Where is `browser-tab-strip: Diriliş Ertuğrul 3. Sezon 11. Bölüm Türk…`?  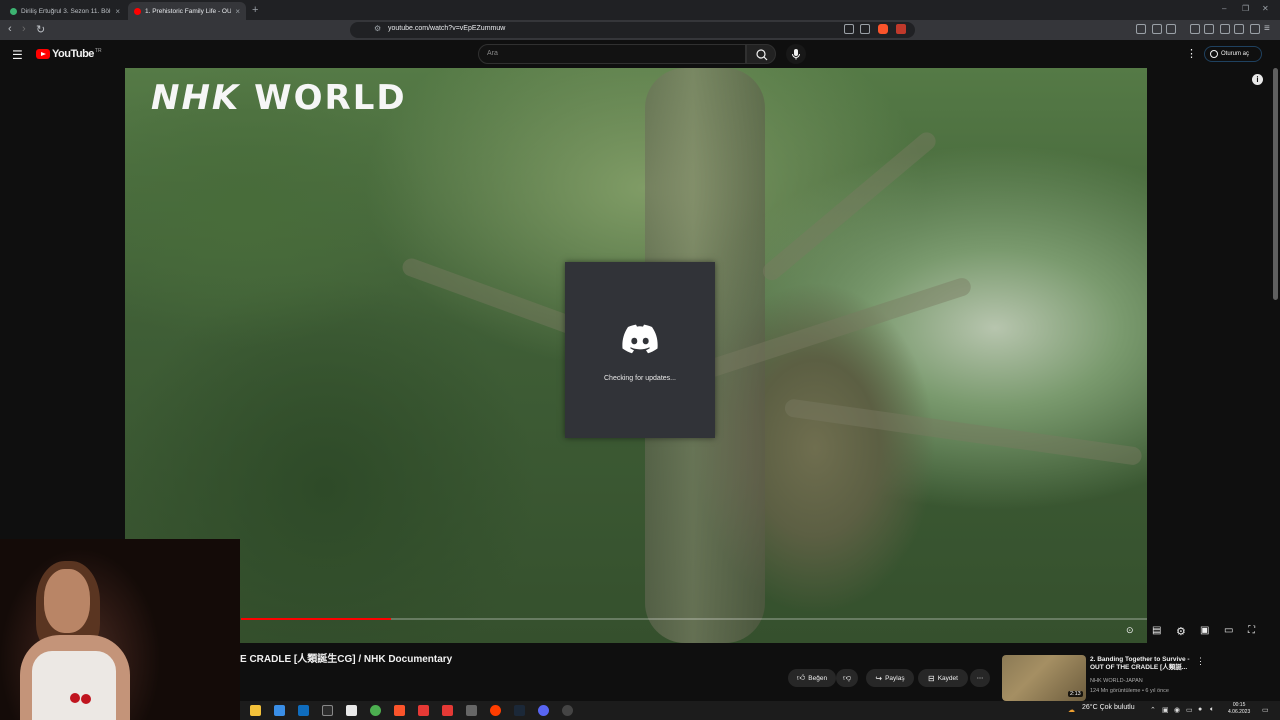
browser-tab-strip: Diriliş Ertuğrul 3. Sezon 11. Bölüm Türk… is located at coordinates (640, 10).